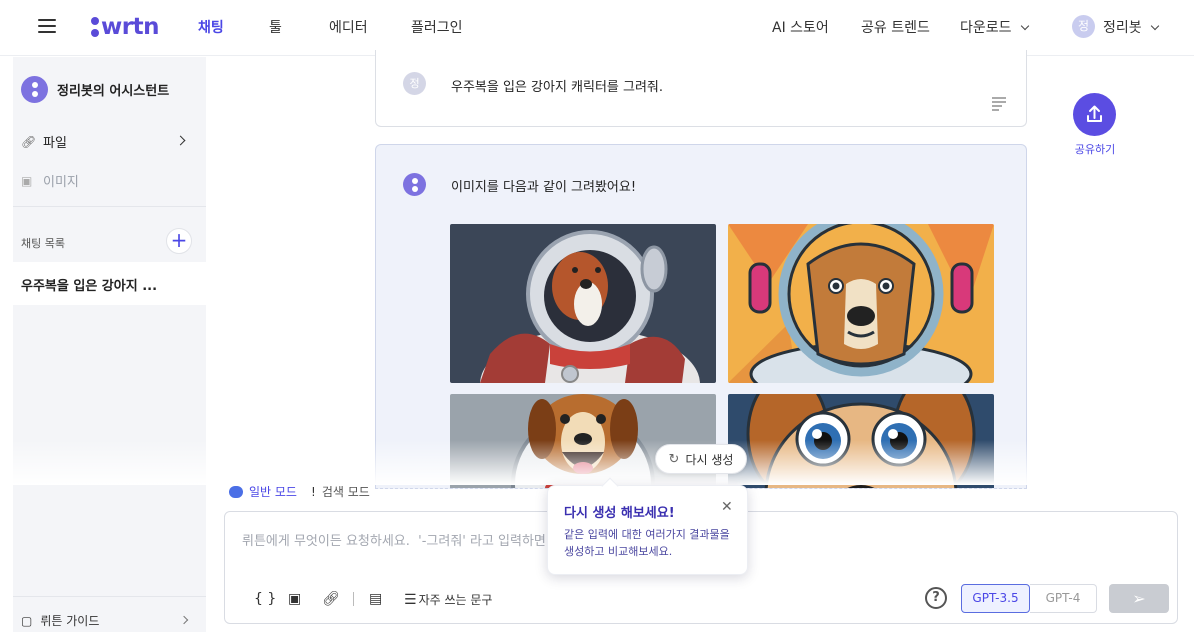  I want to click on model-gpt-4: GPT-4, so click(1063, 598).